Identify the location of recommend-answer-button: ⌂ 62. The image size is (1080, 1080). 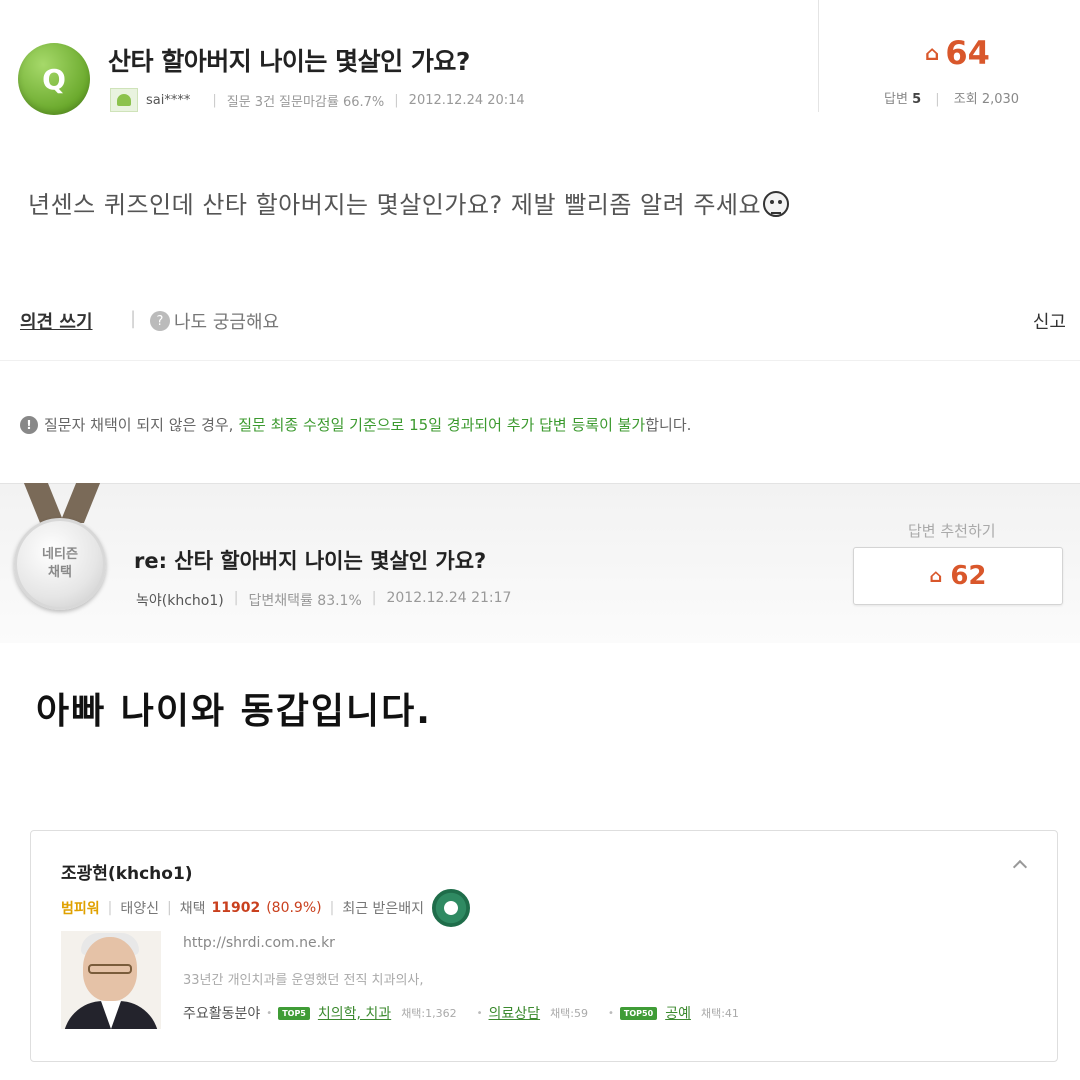
(958, 576).